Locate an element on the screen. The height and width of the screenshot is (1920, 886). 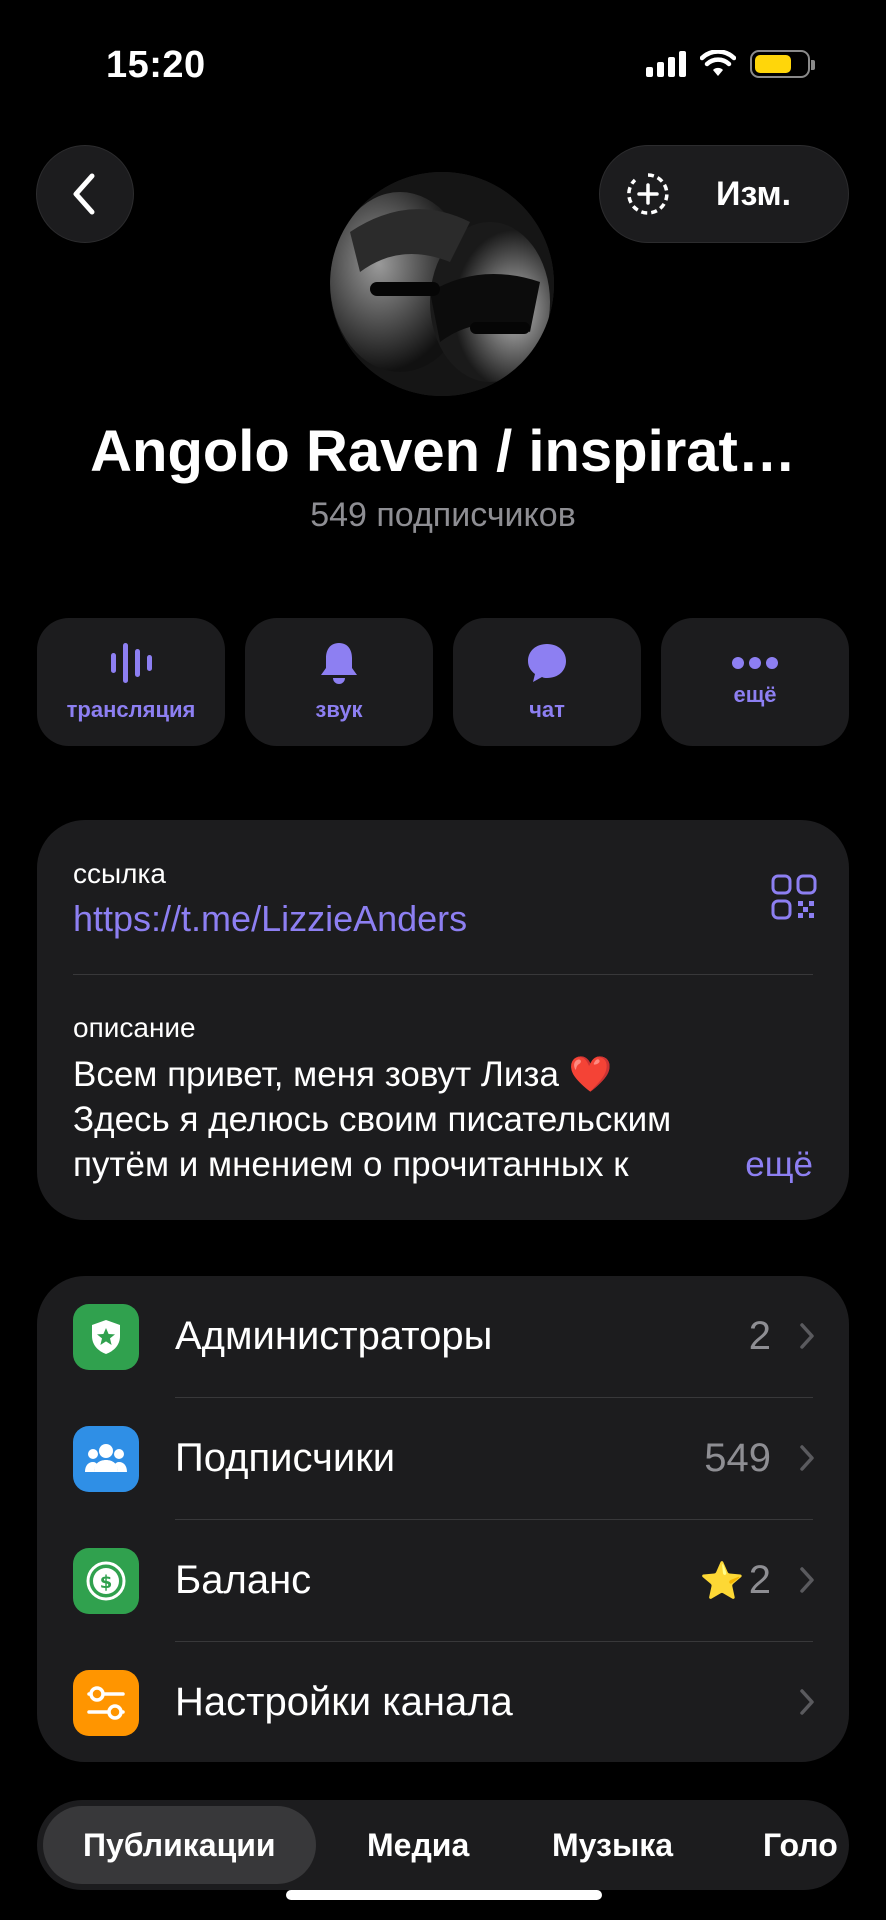
chevron-left-icon is located at coordinates (84, 194).